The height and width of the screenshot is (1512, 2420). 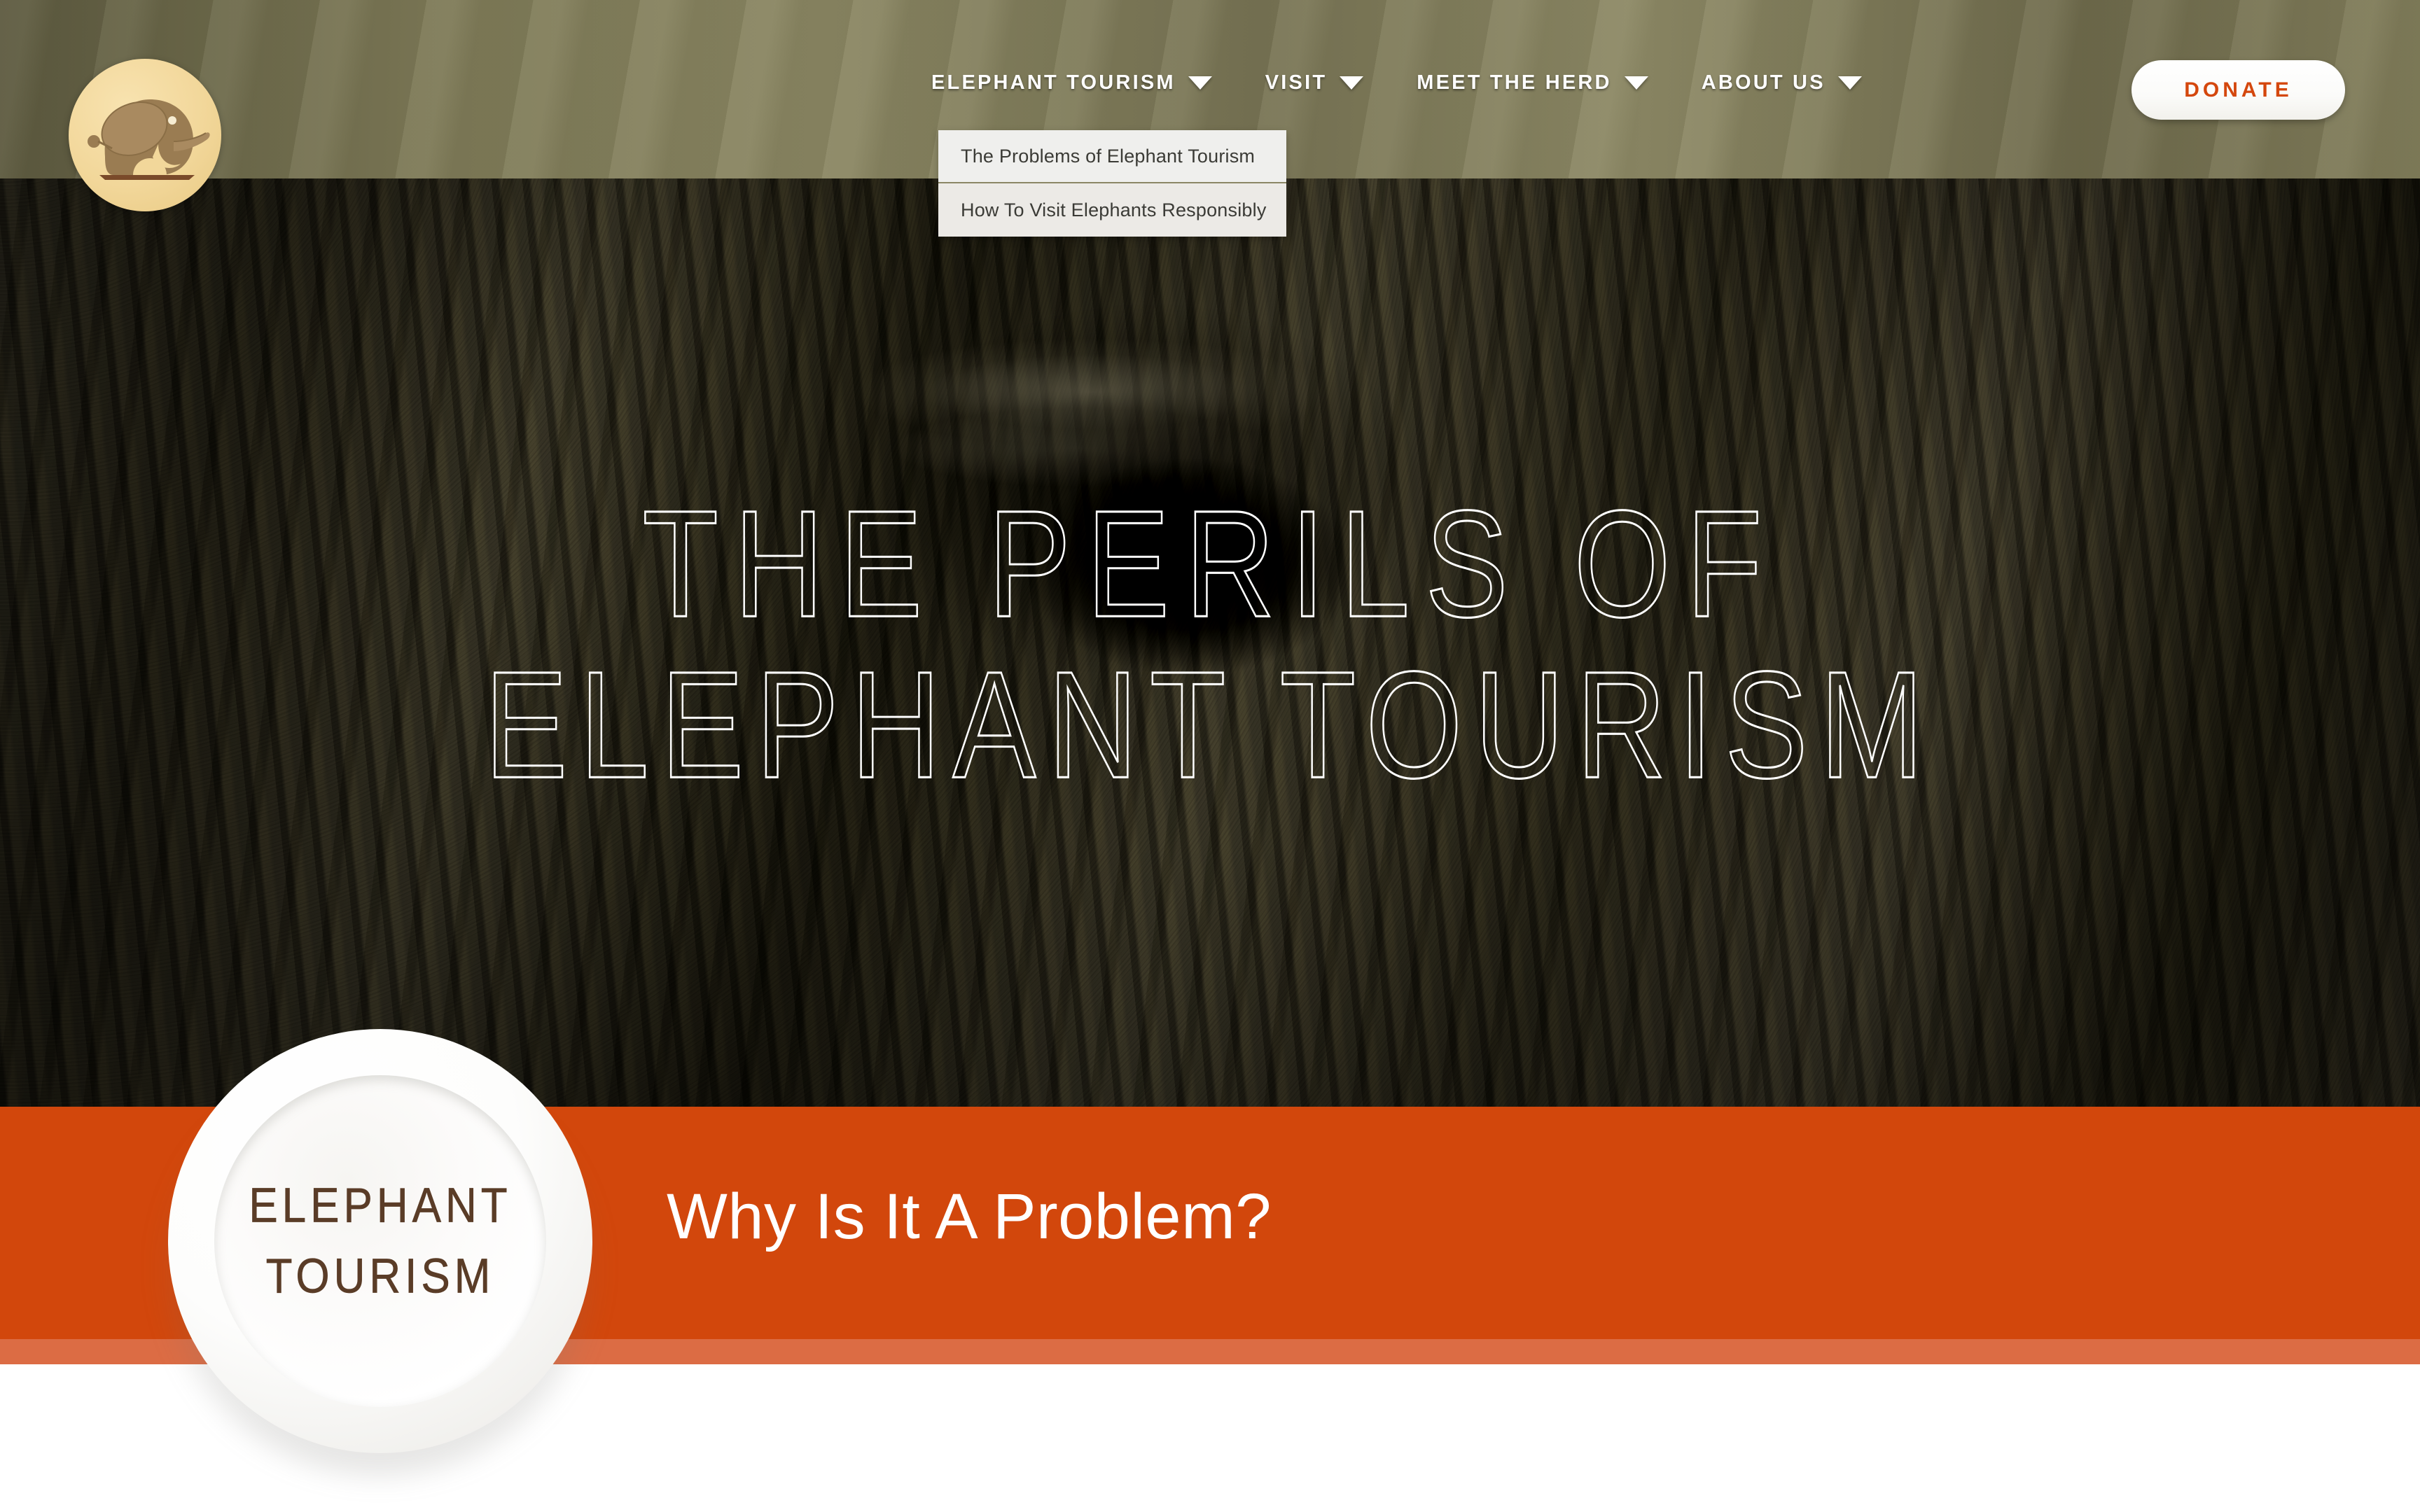 I want to click on nav-item-visit: VISIT, so click(x=1328, y=83).